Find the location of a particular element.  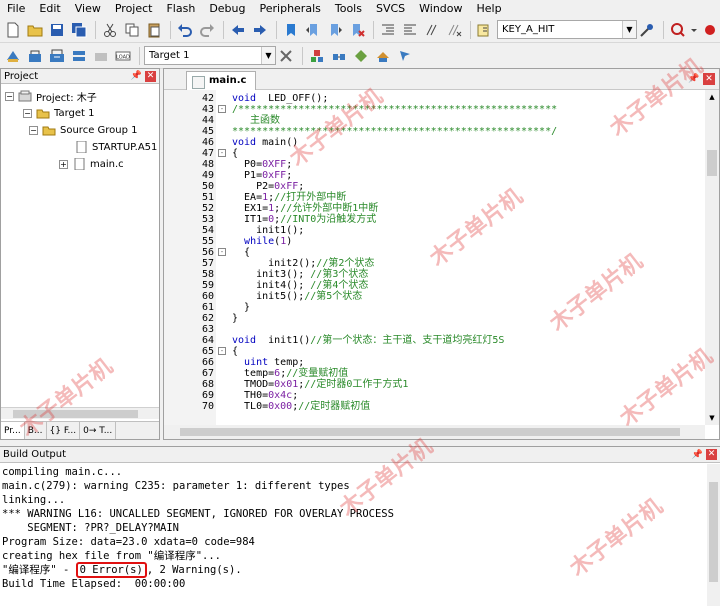

software-packs-icon is located at coordinates (383, 56).